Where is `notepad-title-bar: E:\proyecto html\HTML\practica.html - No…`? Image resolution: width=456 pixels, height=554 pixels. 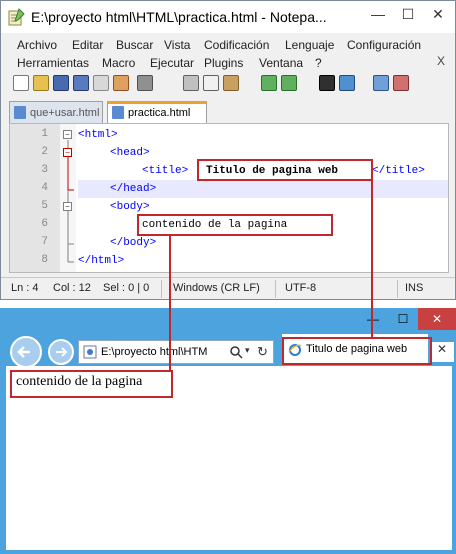 notepad-title-bar: E:\proyecto html\HTML\practica.html - No… is located at coordinates (228, 17).